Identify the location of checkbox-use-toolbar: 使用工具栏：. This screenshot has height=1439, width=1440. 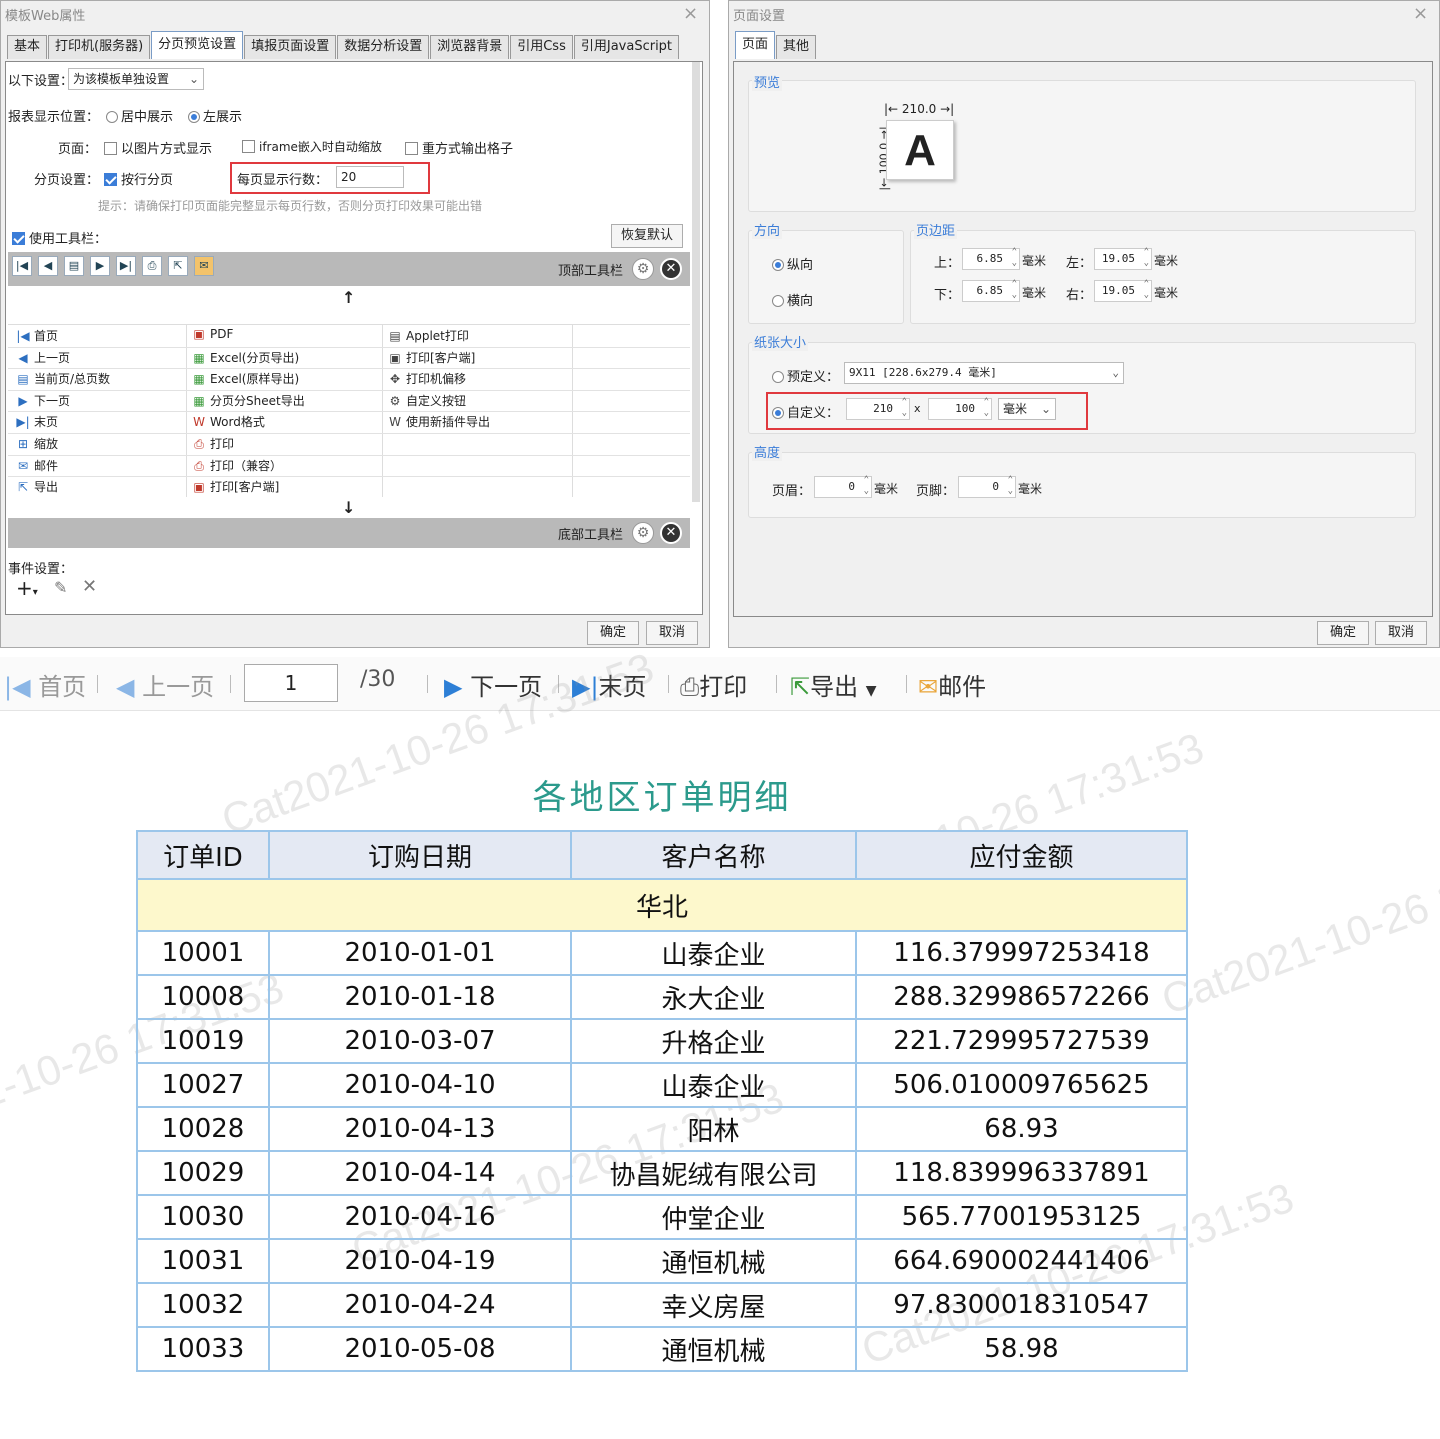
(59, 237).